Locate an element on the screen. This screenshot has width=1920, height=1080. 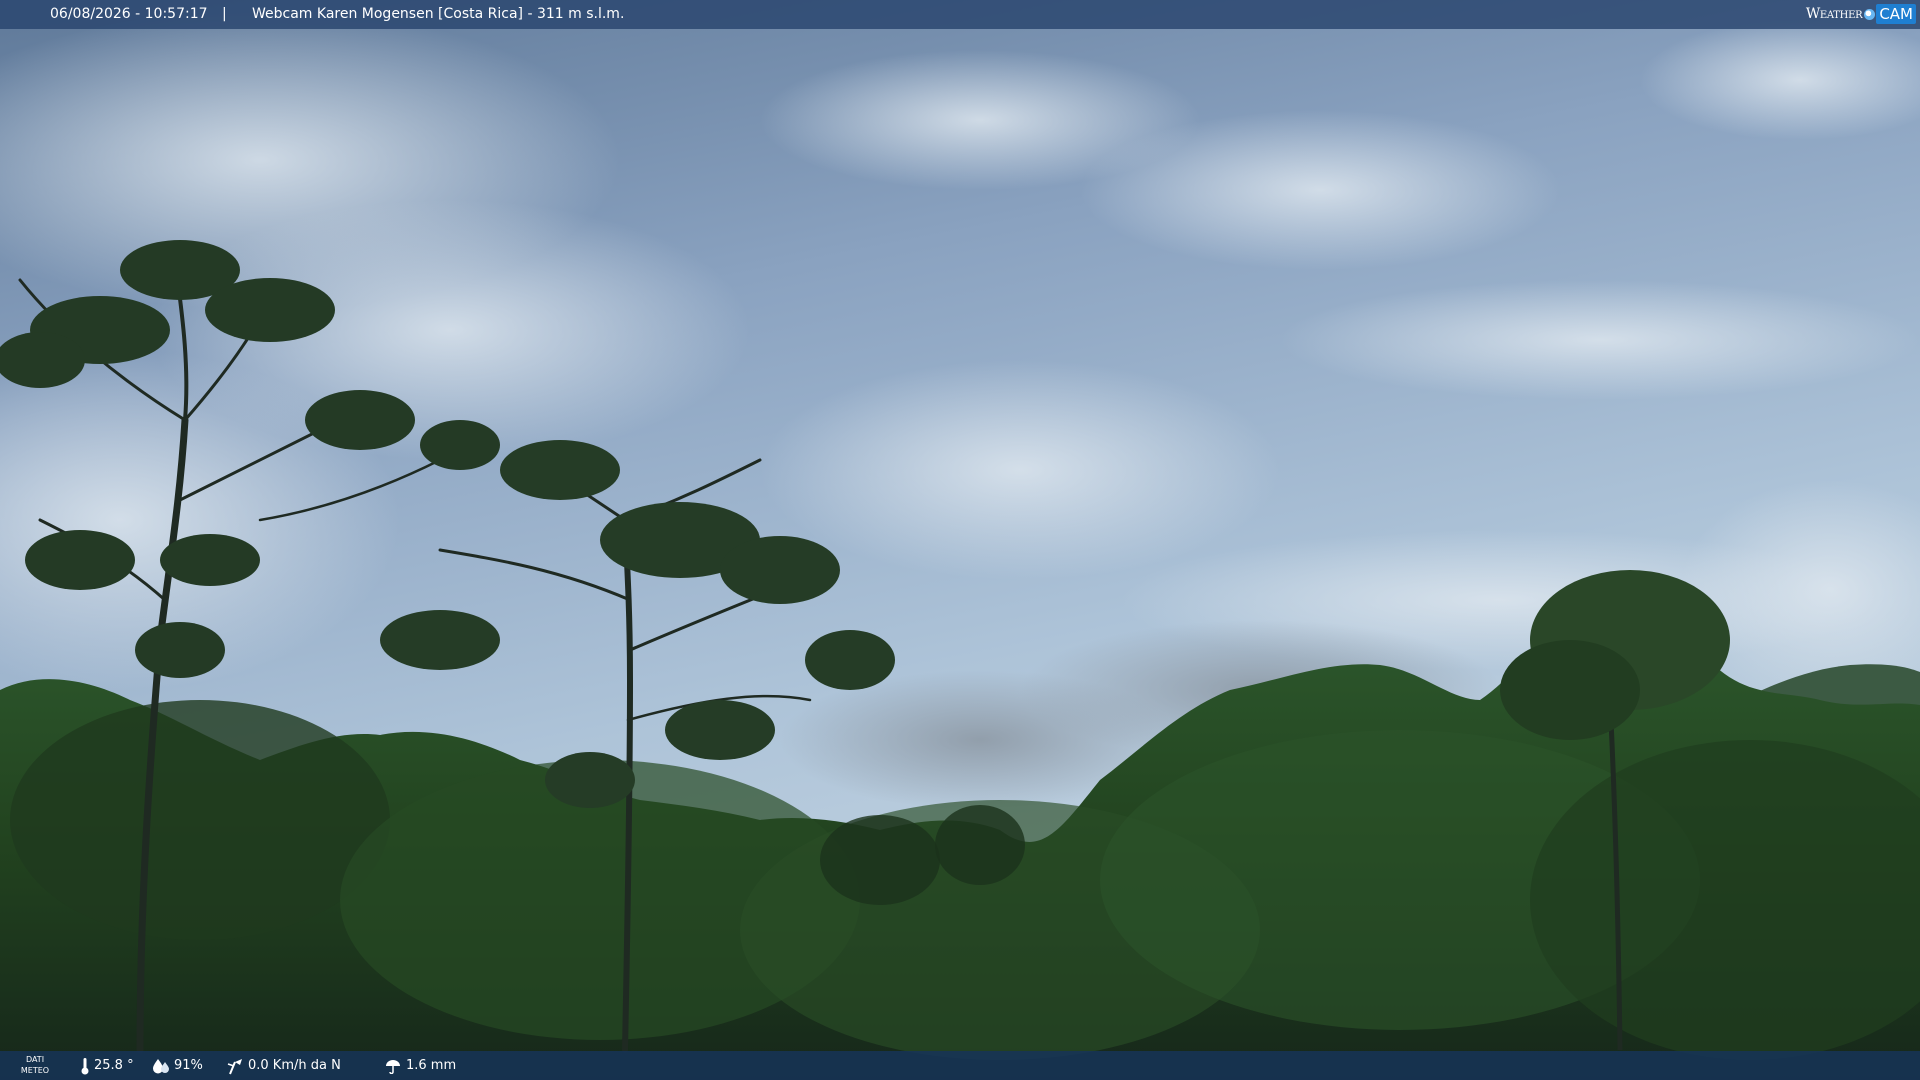
wind-vane-icon is located at coordinates (234, 1066).